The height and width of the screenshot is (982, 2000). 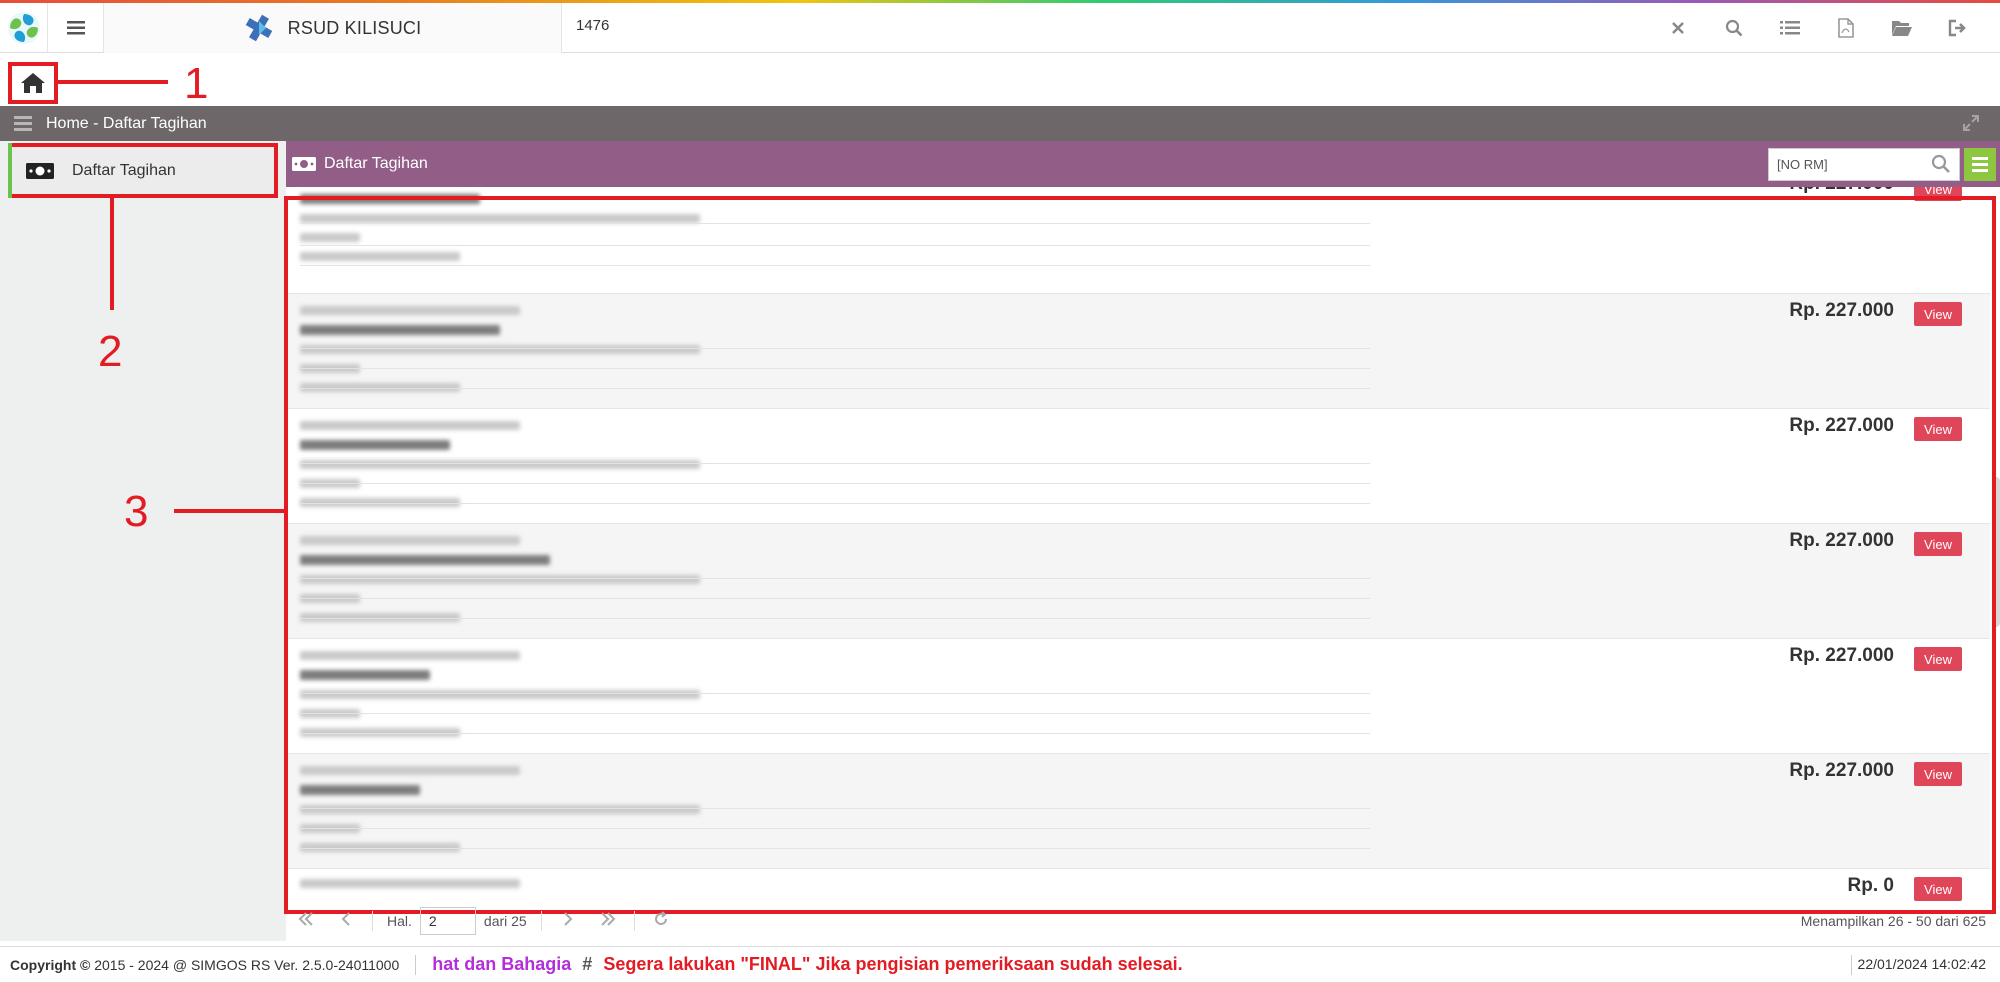 What do you see at coordinates (1790, 28) in the screenshot?
I see `list-icon` at bounding box center [1790, 28].